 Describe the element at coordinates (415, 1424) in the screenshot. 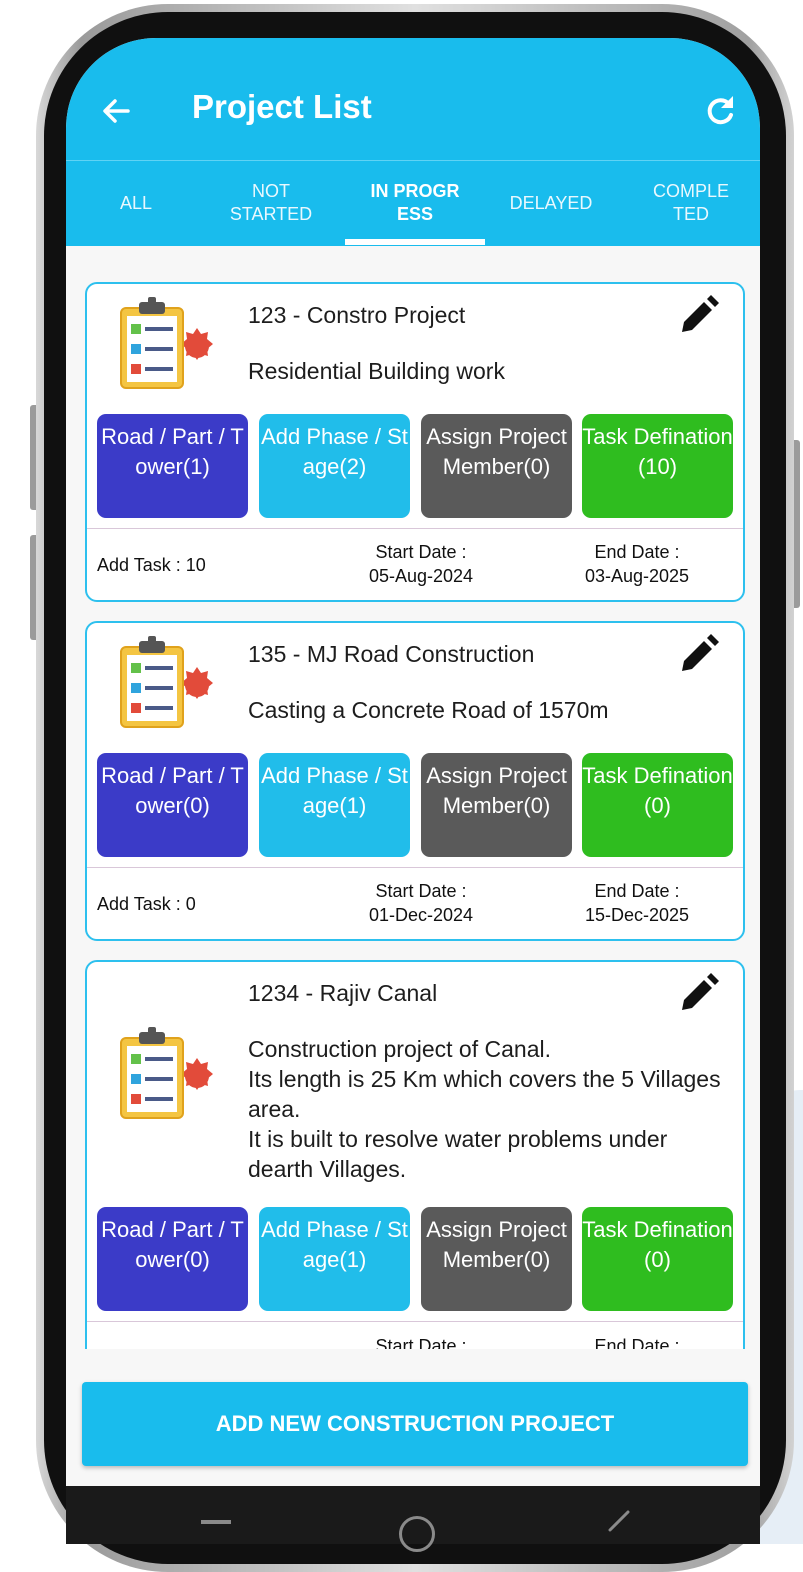

I see `add-new-construction-project-button: ADD NEW CONSTRUCTION PROJECT` at that location.